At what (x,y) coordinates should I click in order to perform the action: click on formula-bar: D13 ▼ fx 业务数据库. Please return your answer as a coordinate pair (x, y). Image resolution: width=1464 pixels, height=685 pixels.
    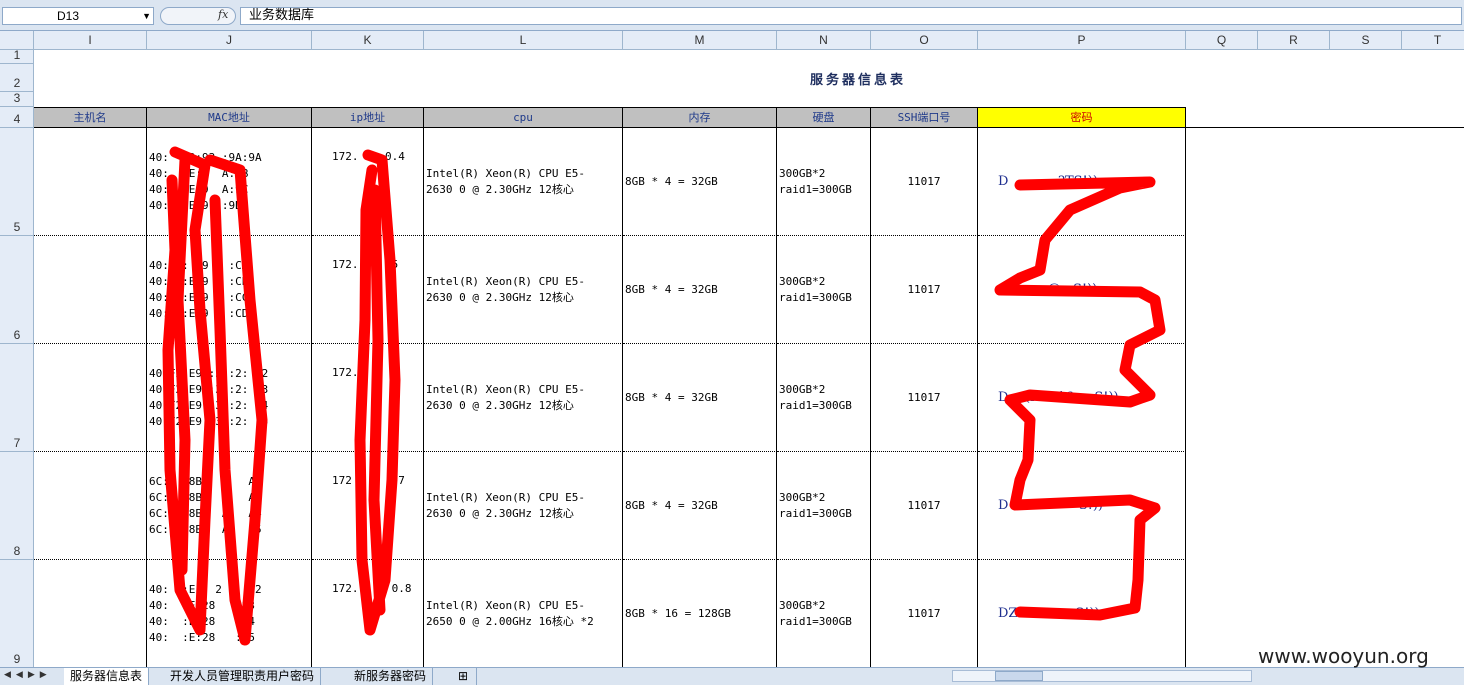
    Looking at the image, I should click on (732, 15).